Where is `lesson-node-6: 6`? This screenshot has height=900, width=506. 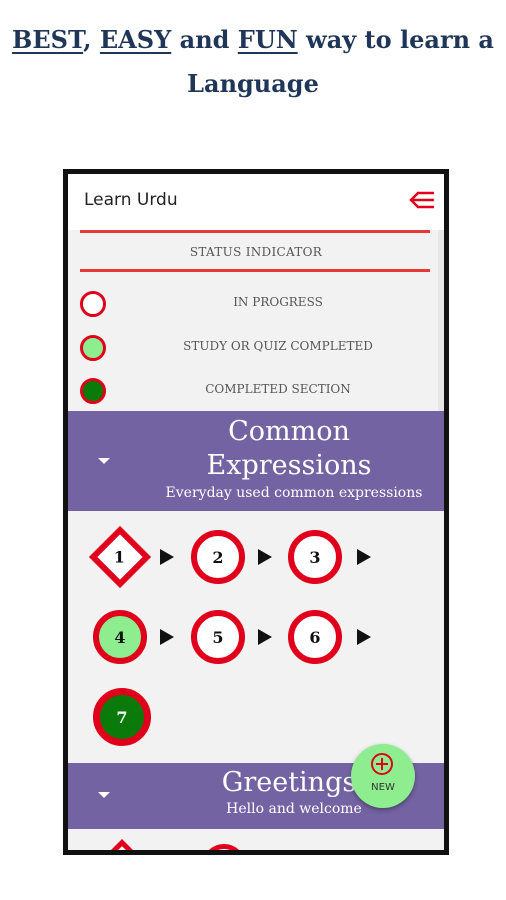 lesson-node-6: 6 is located at coordinates (315, 637).